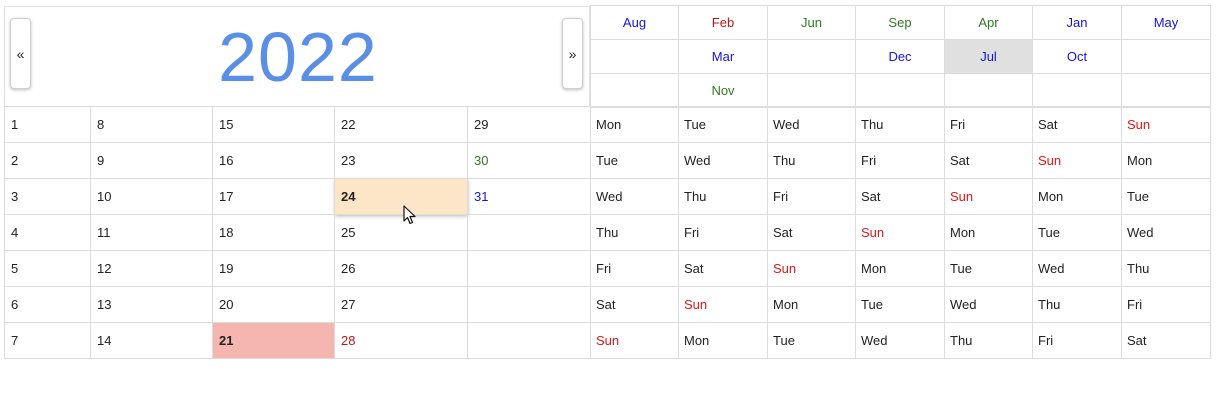 This screenshot has height=404, width=1218. Describe the element at coordinates (47, 196) in the screenshot. I see `day-cell-3: 3` at that location.